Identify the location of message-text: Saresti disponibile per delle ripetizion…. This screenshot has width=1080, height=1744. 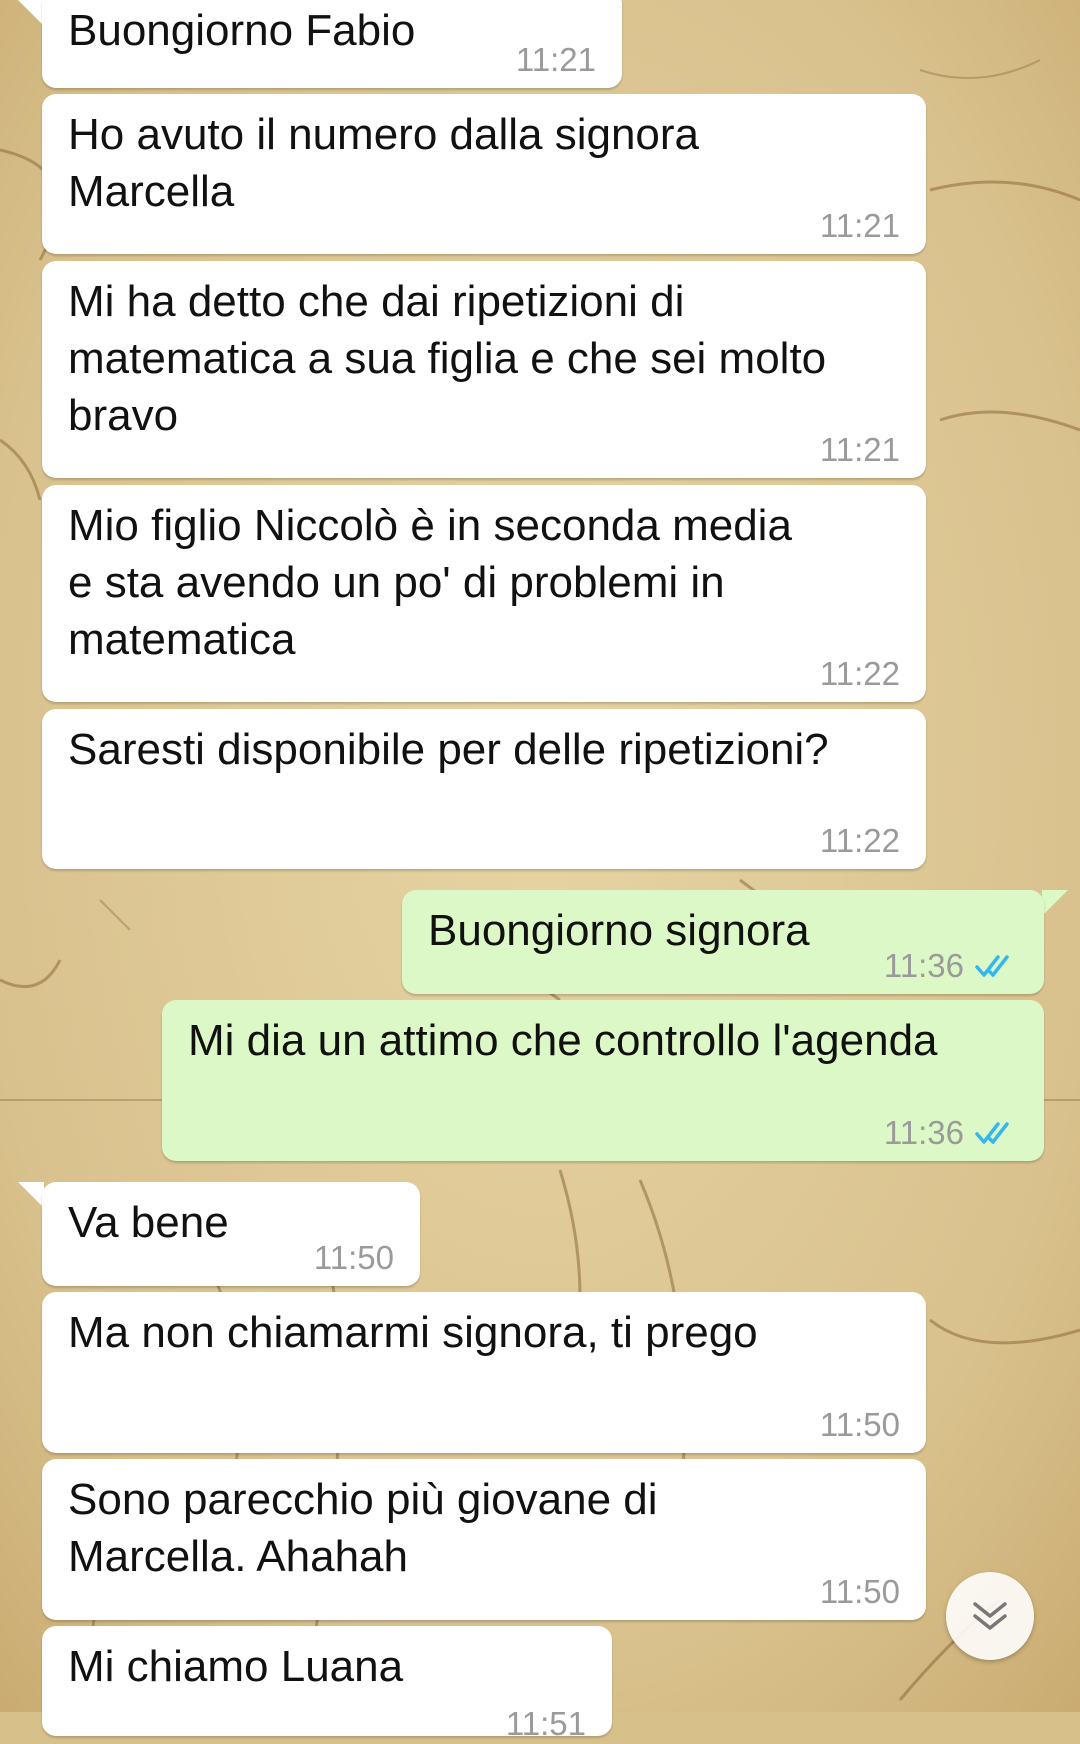
(448, 749).